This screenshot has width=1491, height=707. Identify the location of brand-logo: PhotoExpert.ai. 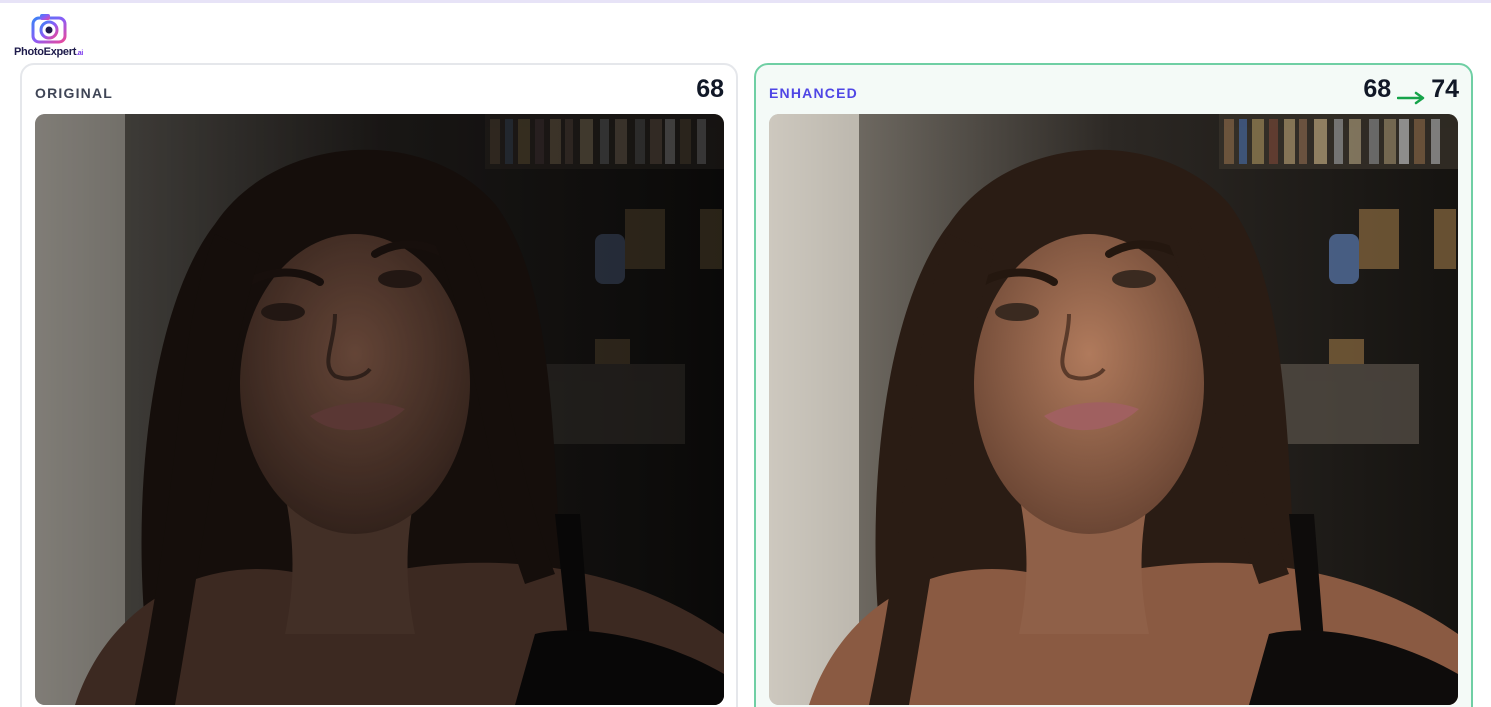
(51, 39).